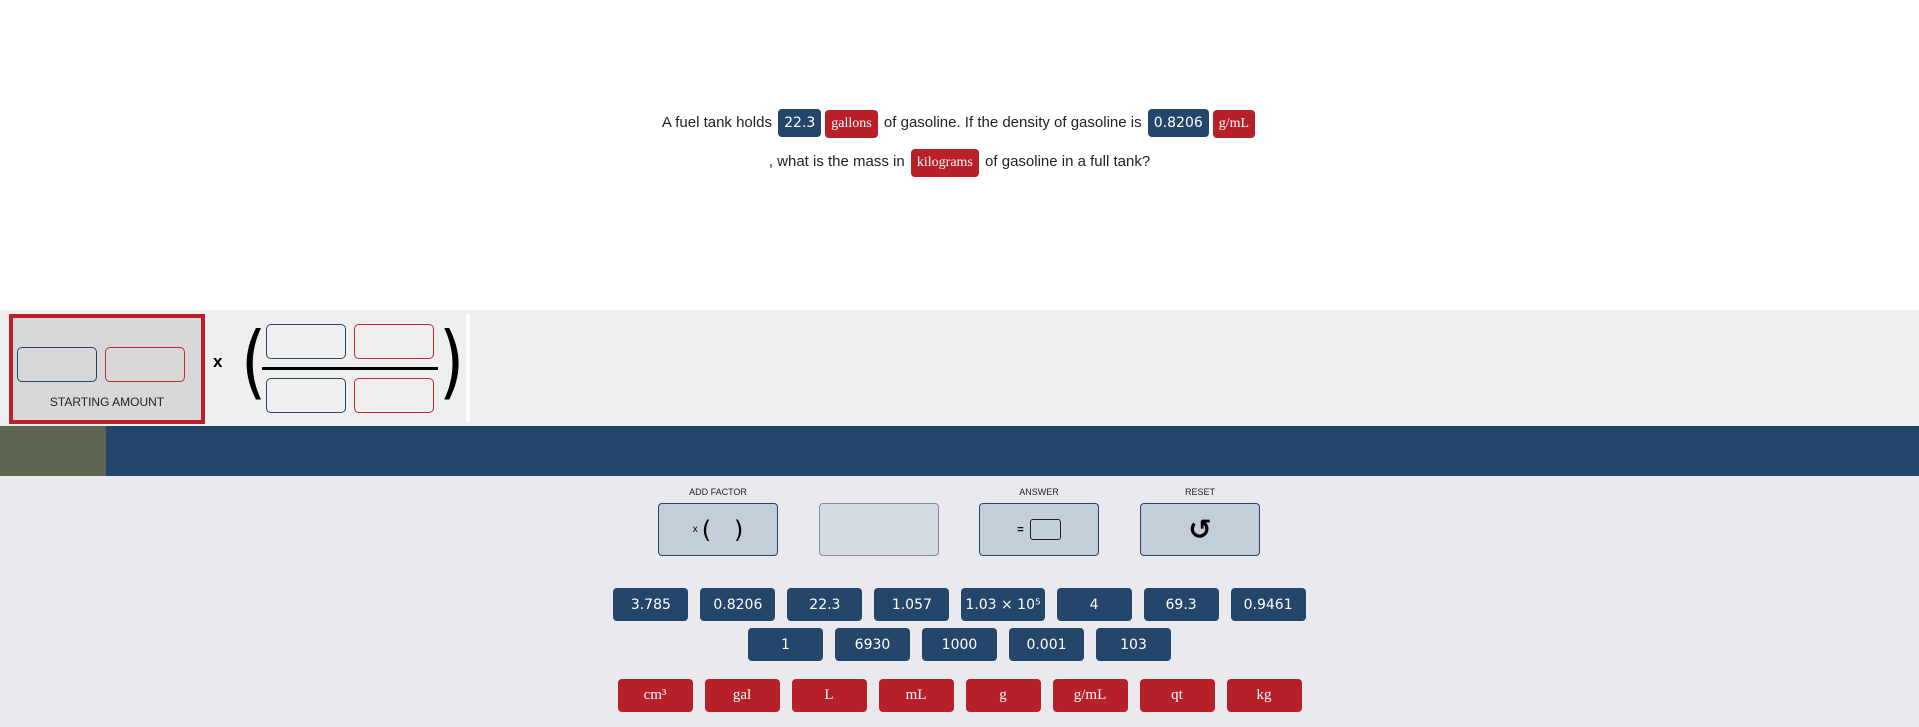  I want to click on unit-chip: g/mL, so click(1234, 124).